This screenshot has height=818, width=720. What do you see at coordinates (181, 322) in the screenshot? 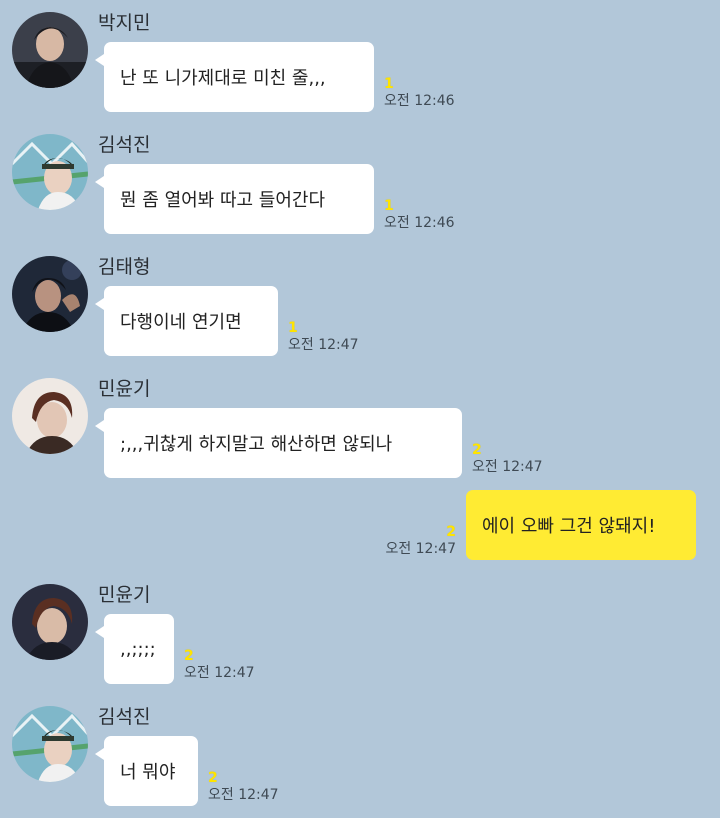
I see `message-text: 다행이네 연기면` at bounding box center [181, 322].